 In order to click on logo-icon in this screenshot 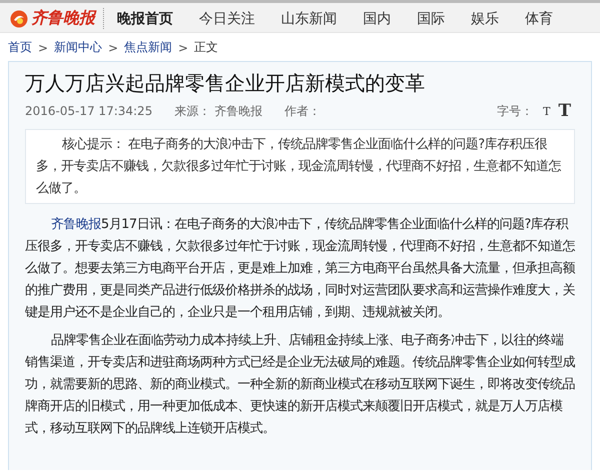, I will do `click(19, 19)`.